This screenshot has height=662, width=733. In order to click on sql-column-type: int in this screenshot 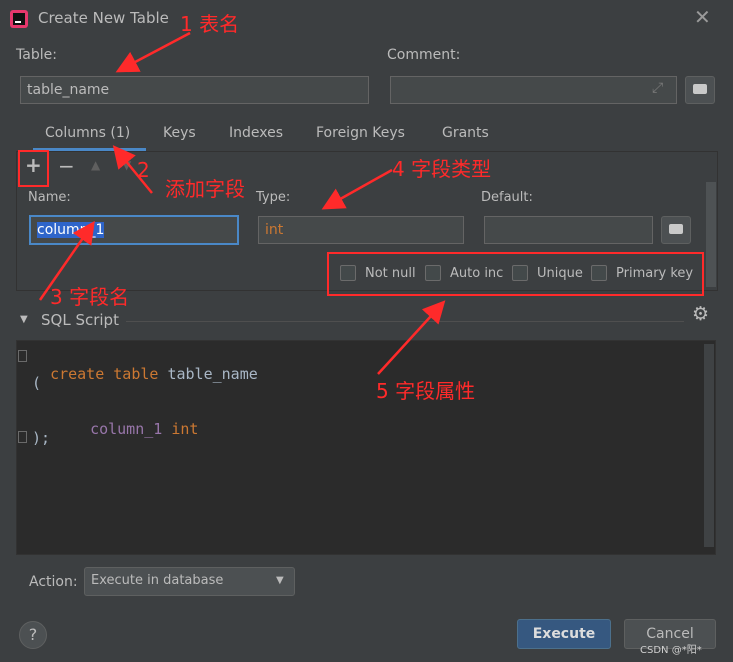, I will do `click(185, 429)`.